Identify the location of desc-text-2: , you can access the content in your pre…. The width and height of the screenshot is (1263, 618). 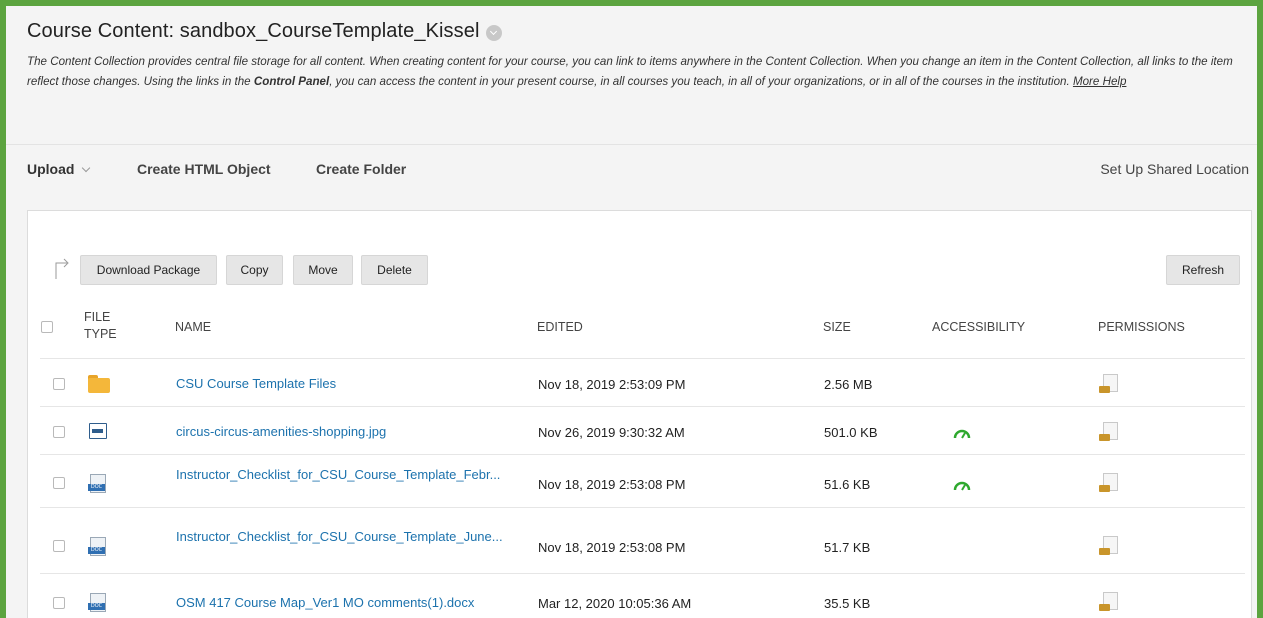
(701, 81).